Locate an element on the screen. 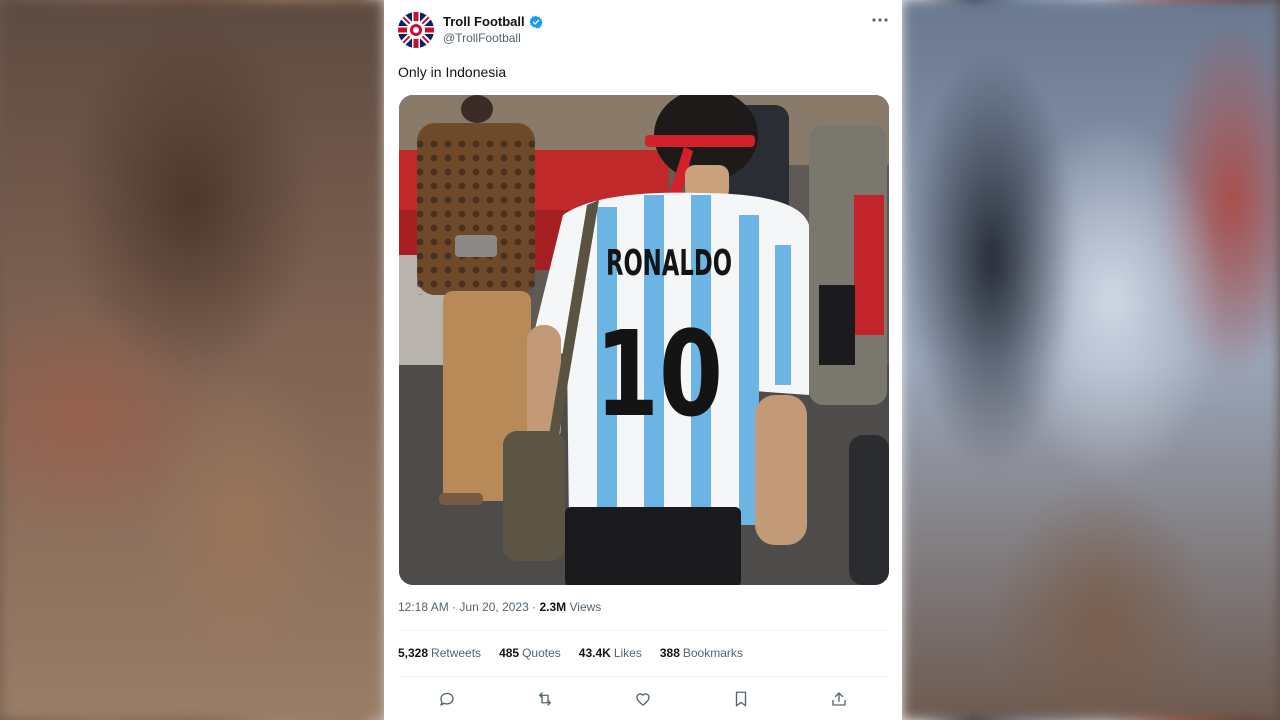 The image size is (1280, 720). bookmarks-count: 388 is located at coordinates (669, 653).